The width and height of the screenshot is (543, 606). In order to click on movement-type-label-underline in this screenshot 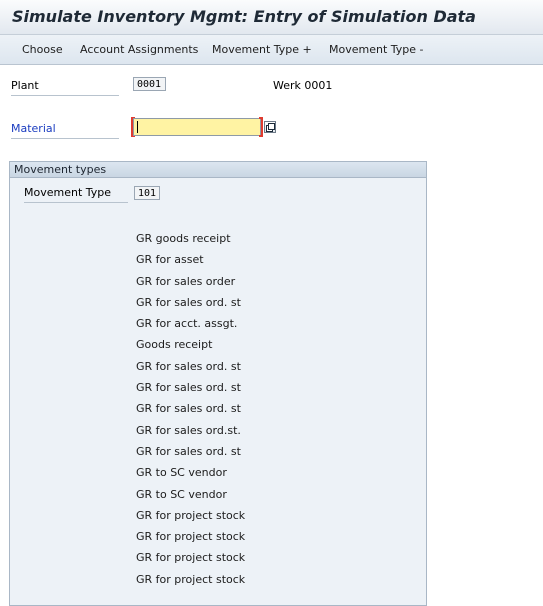, I will do `click(76, 202)`.